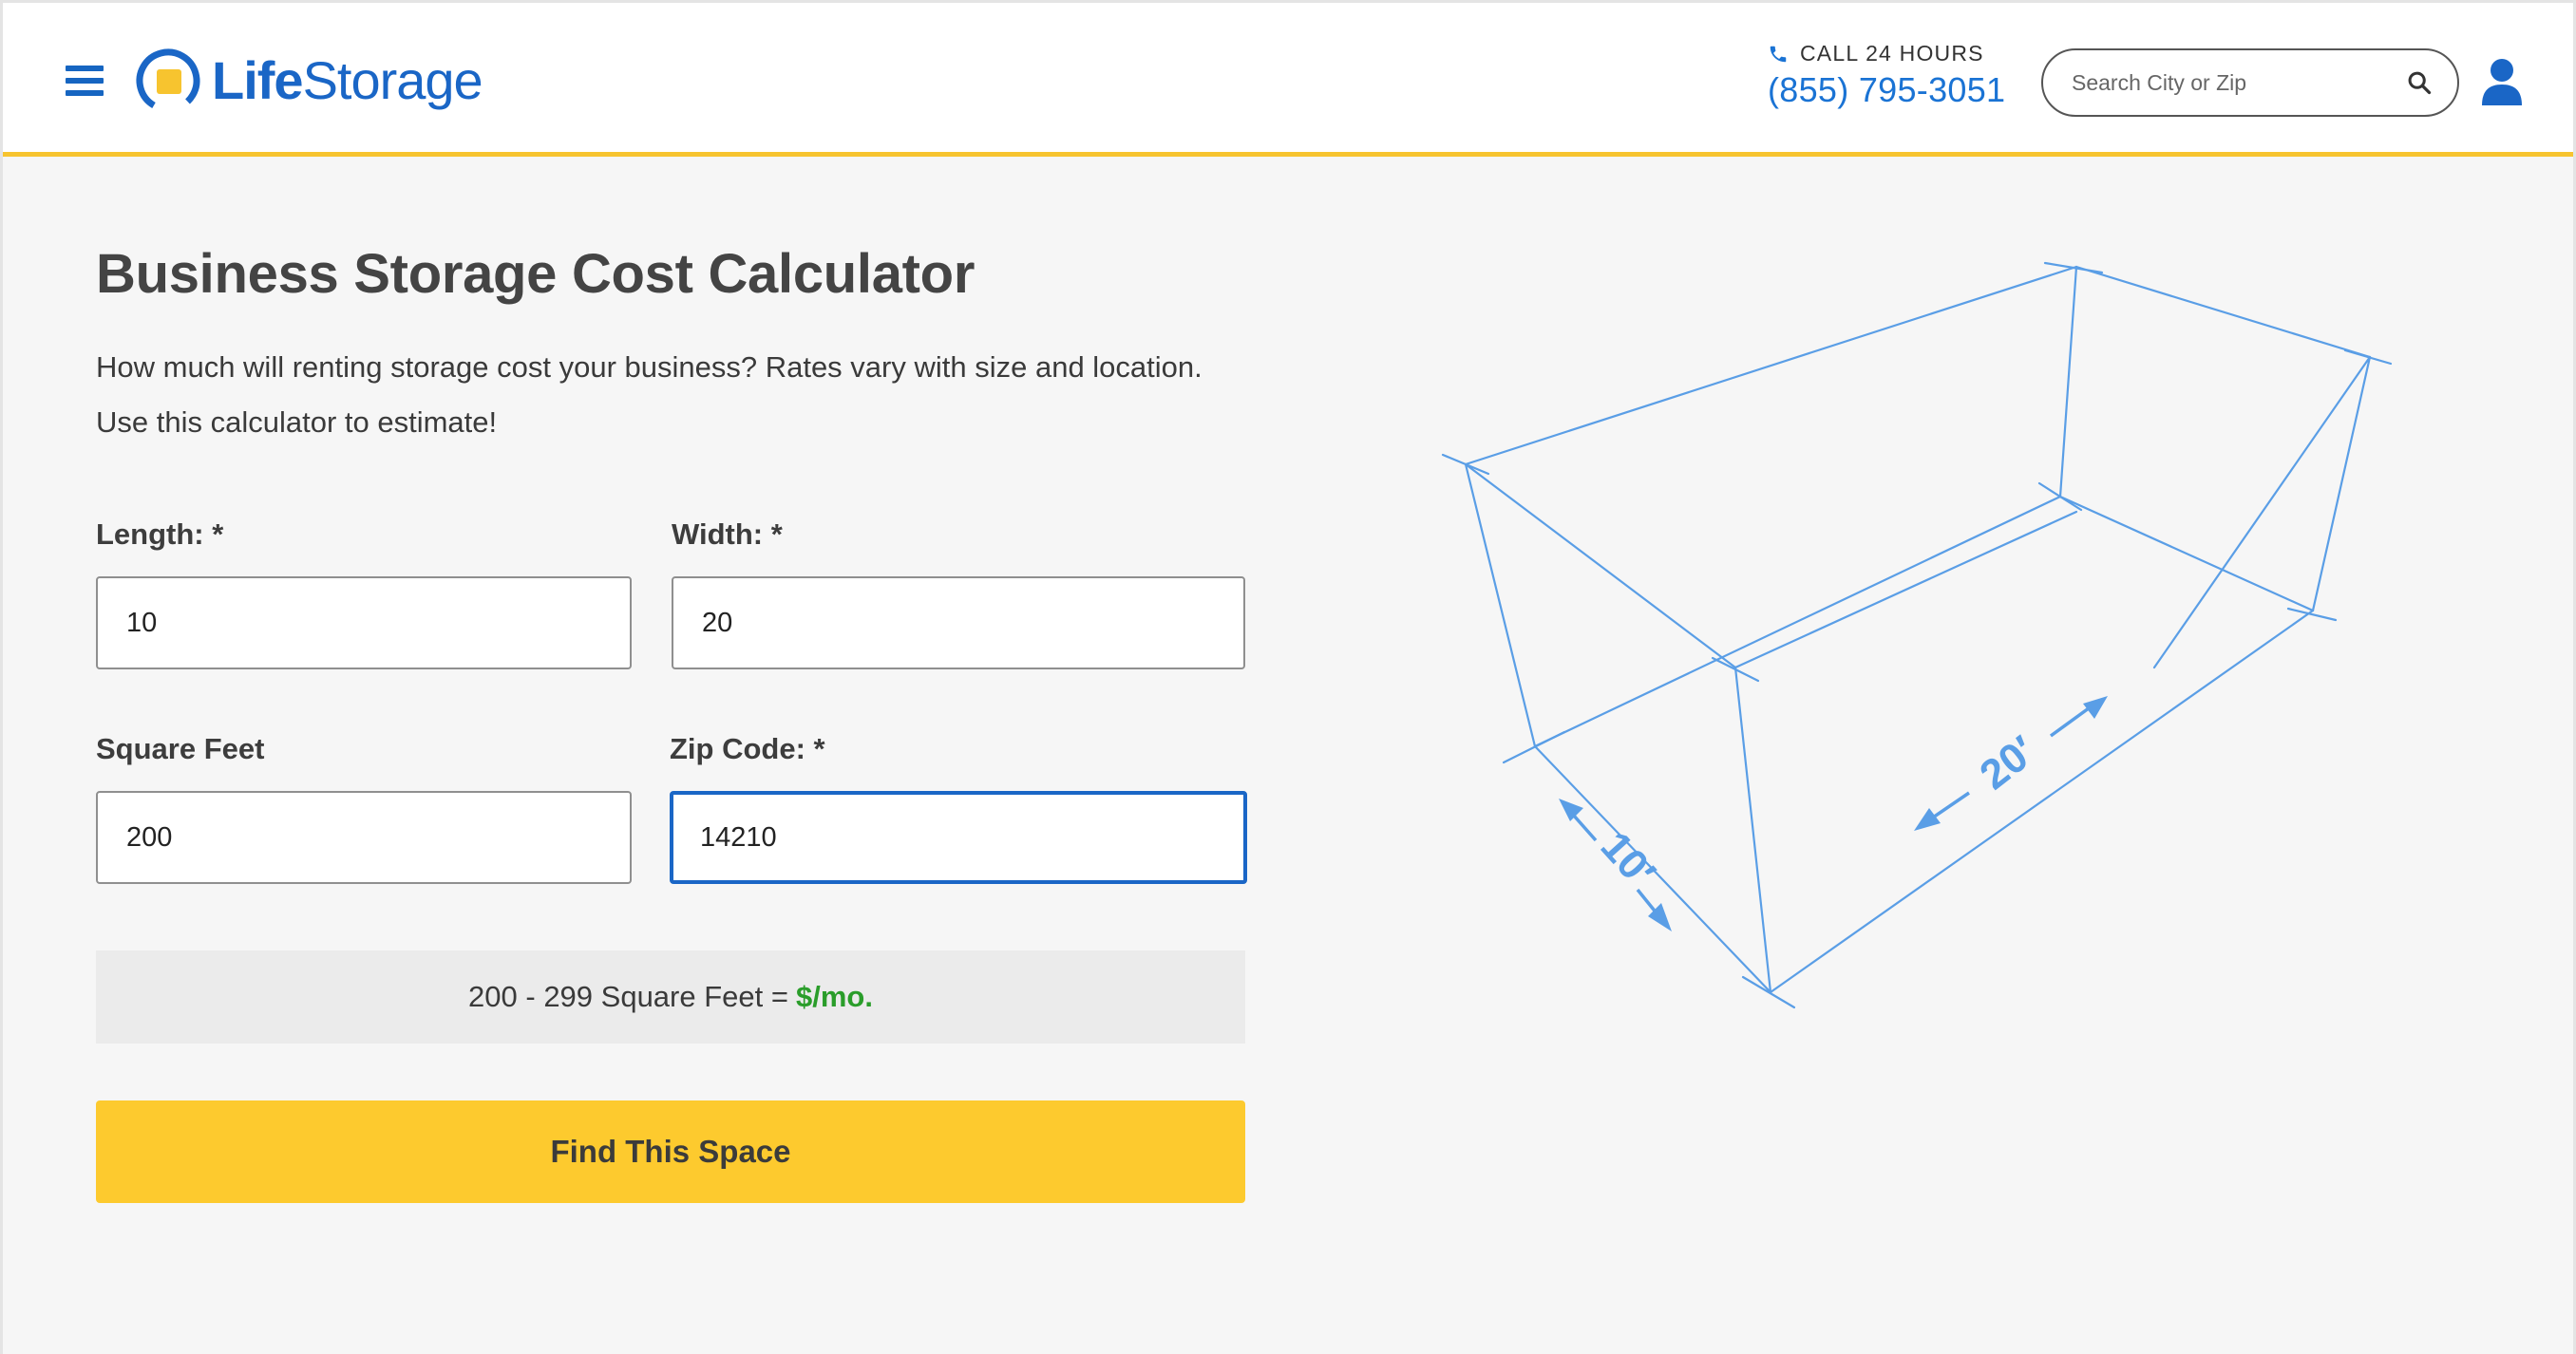 The image size is (2576, 1354). I want to click on user-account-icon, so click(2502, 82).